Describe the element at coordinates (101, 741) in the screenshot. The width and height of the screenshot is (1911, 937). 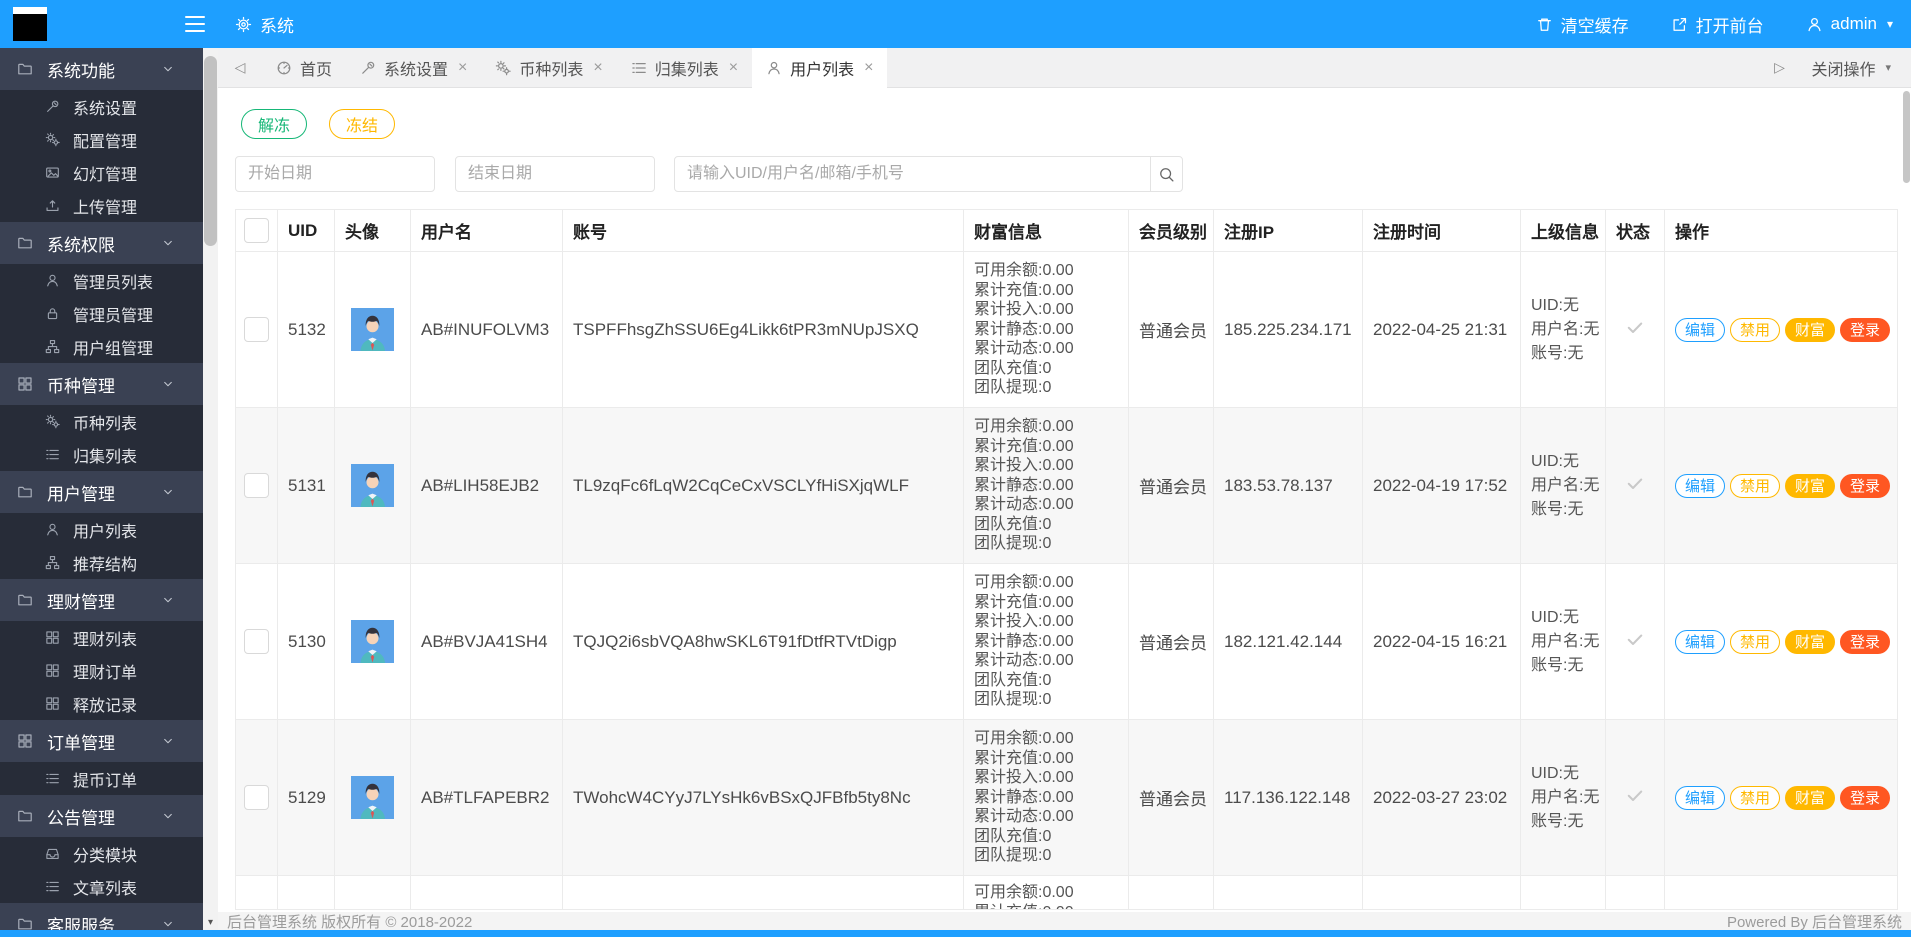
I see `sidebar-group-order-manage: 订单管理` at that location.